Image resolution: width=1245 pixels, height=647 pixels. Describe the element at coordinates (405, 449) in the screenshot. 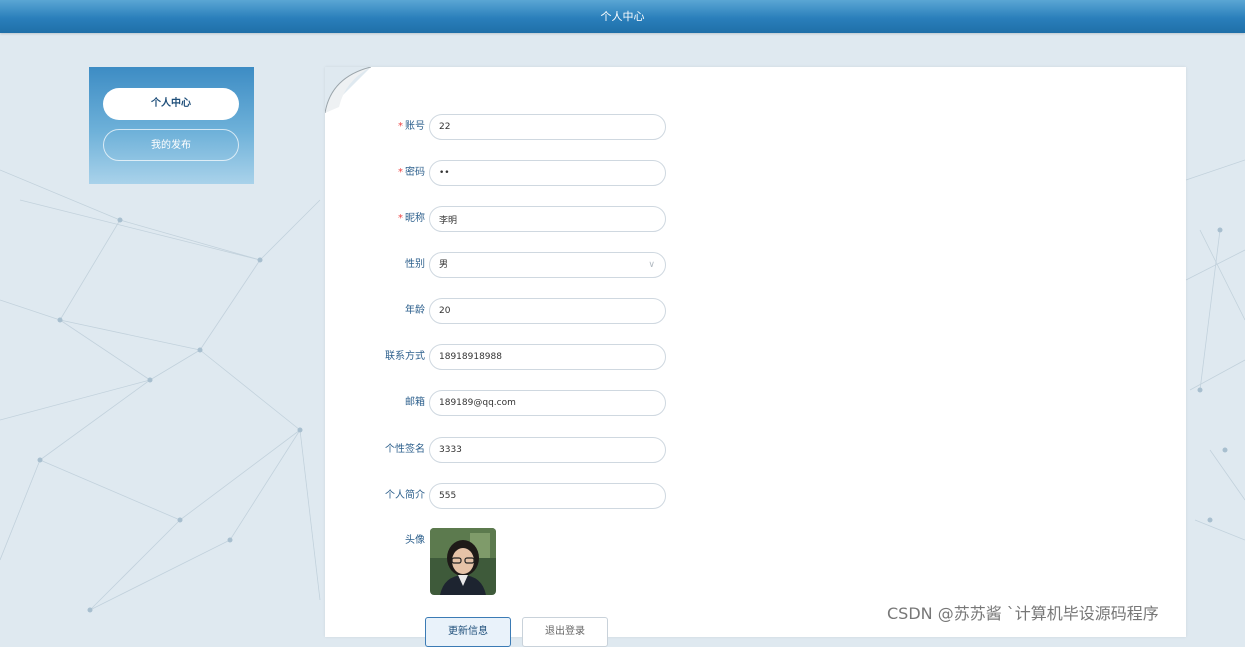

I see `signature-label: 个性签名` at that location.